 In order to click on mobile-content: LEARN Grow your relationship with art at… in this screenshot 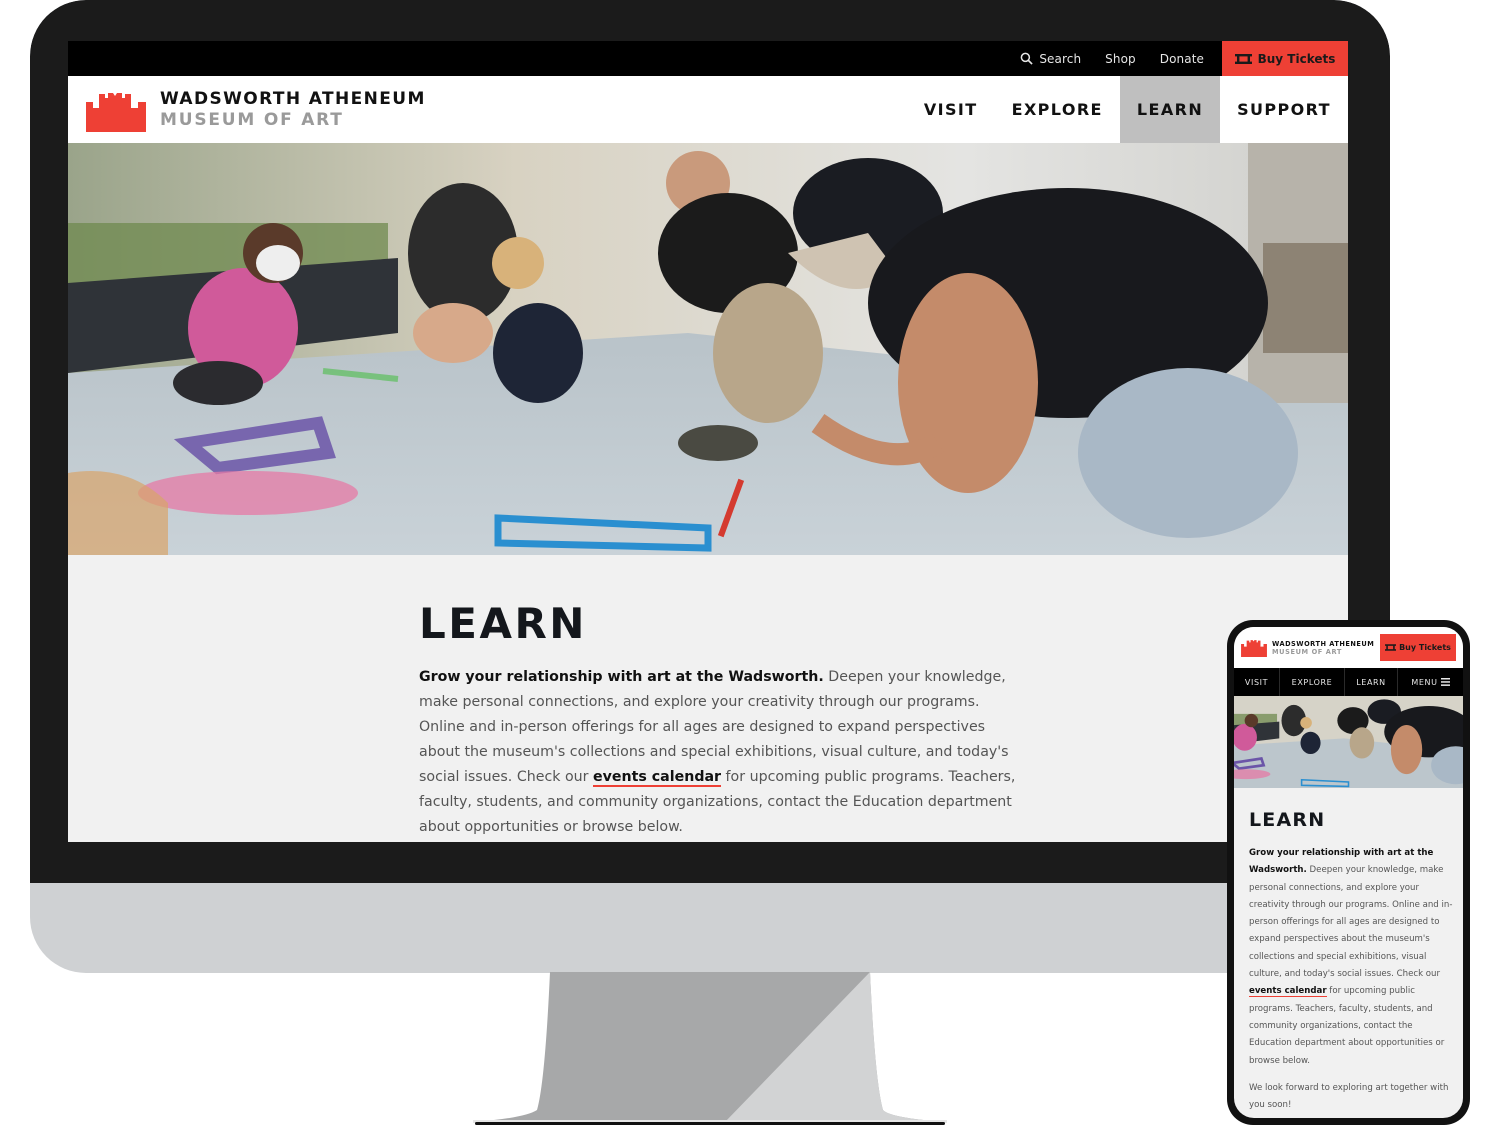, I will do `click(1351, 960)`.